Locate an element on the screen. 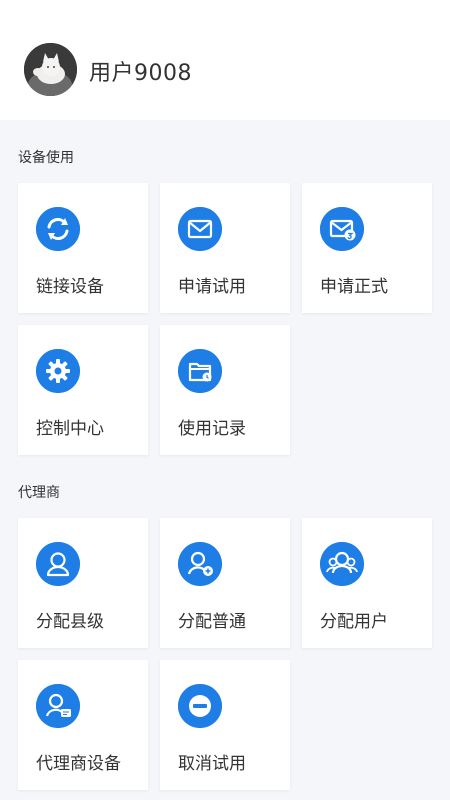 This screenshot has height=800, width=450. section-title-agent: 代理商 is located at coordinates (39, 493).